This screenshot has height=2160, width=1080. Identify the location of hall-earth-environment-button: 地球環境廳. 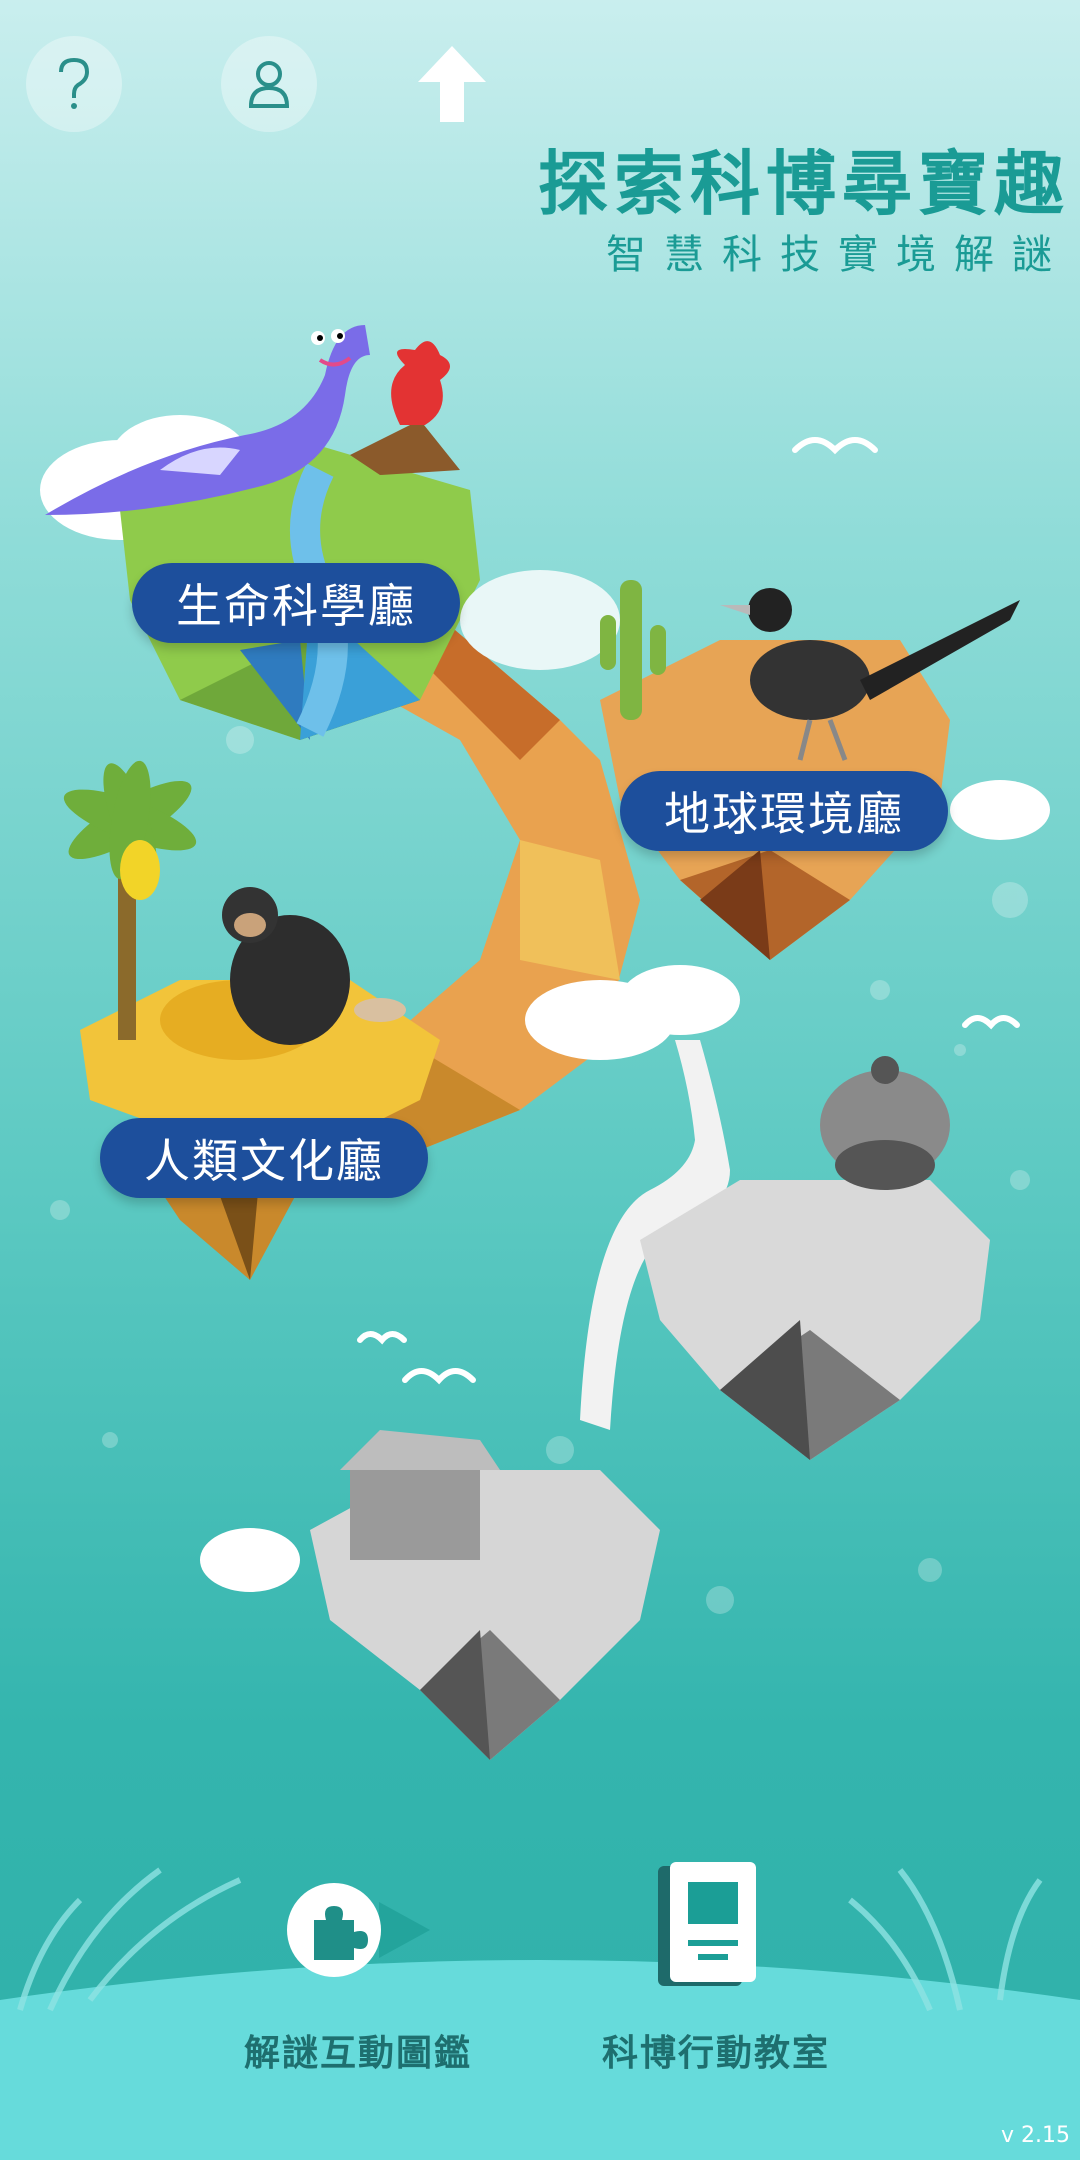
(784, 811).